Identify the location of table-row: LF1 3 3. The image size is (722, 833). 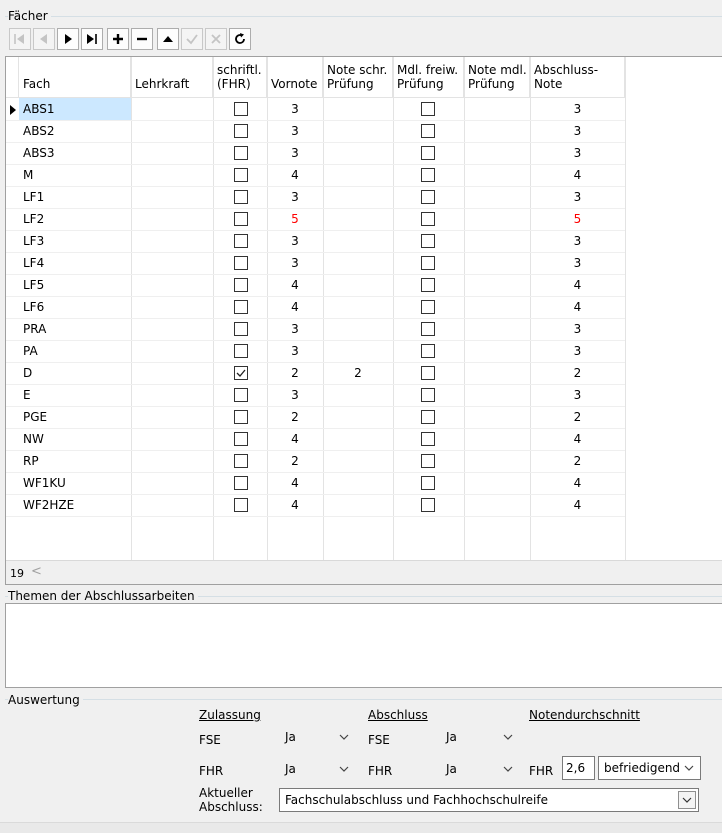
(364, 197).